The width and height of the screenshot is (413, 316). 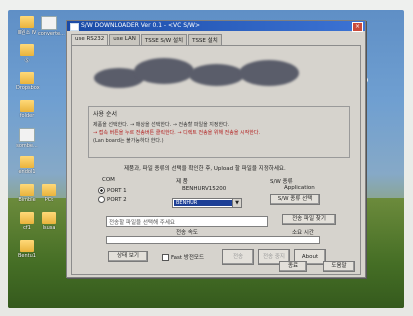 What do you see at coordinates (295, 199) in the screenshot?
I see `sw-type-select-button: S/W 종류 선택` at bounding box center [295, 199].